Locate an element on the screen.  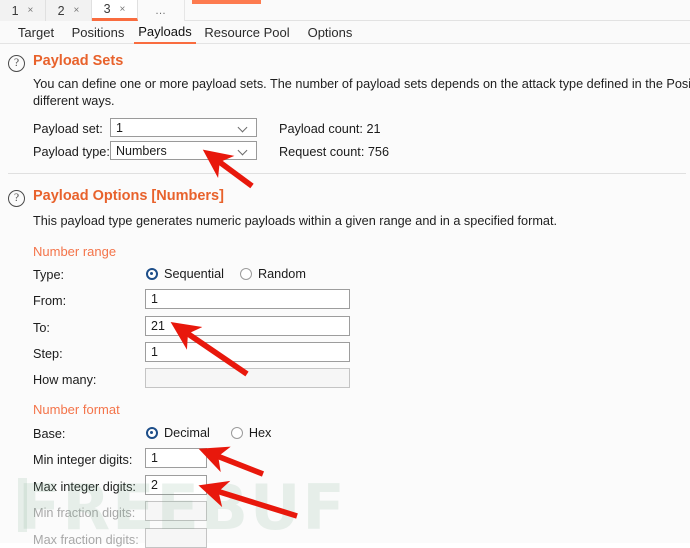
radio-sequential: Sequential is located at coordinates (185, 274).